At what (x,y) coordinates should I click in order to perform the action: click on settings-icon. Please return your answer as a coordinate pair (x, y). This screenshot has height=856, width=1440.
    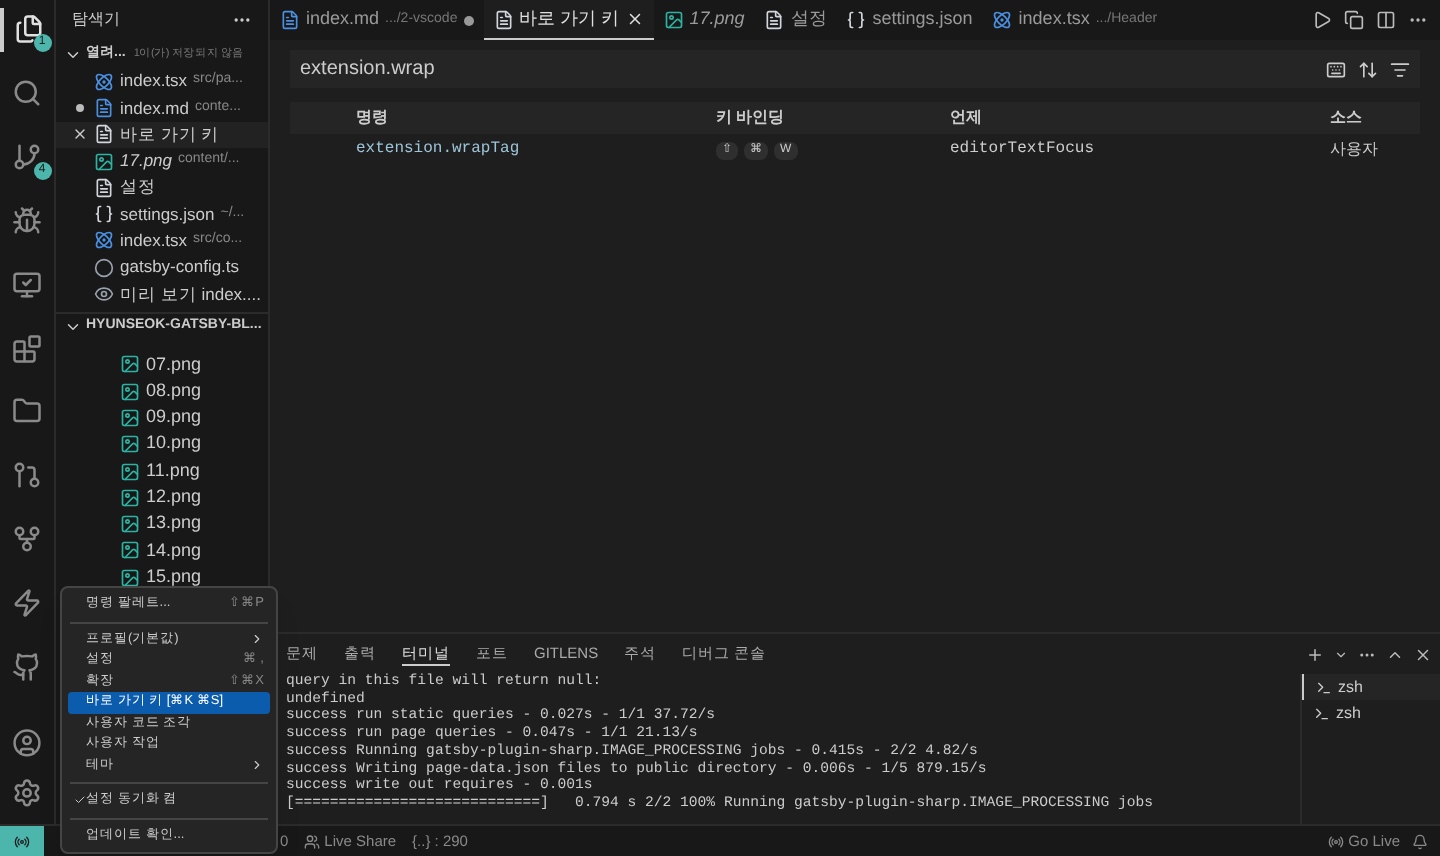
    Looking at the image, I should click on (27, 793).